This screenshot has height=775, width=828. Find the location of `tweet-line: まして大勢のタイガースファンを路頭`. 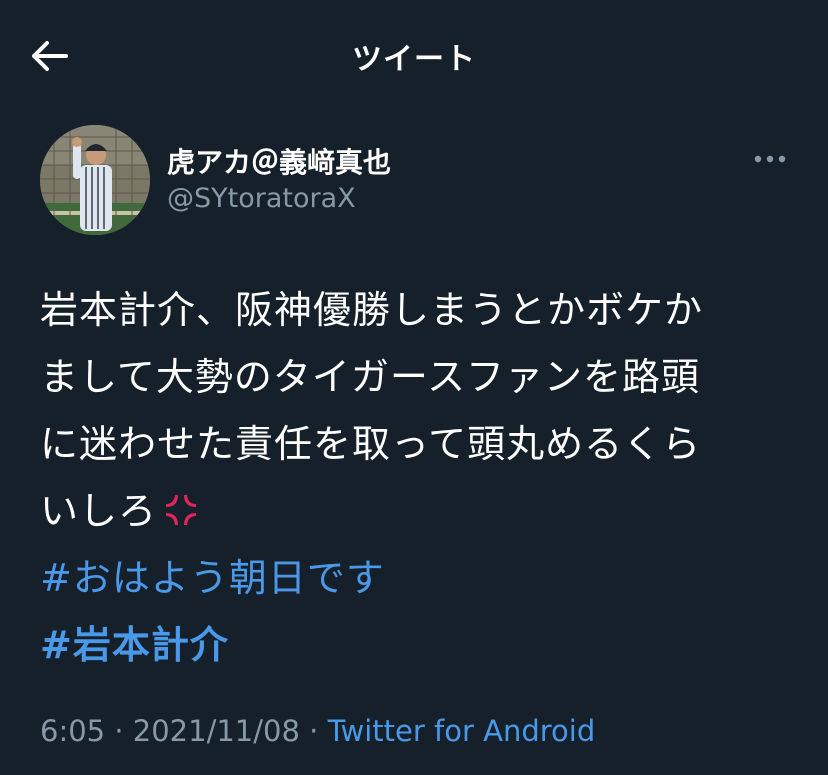

tweet-line: まして大勢のタイガースファンを路頭 is located at coordinates (370, 377).